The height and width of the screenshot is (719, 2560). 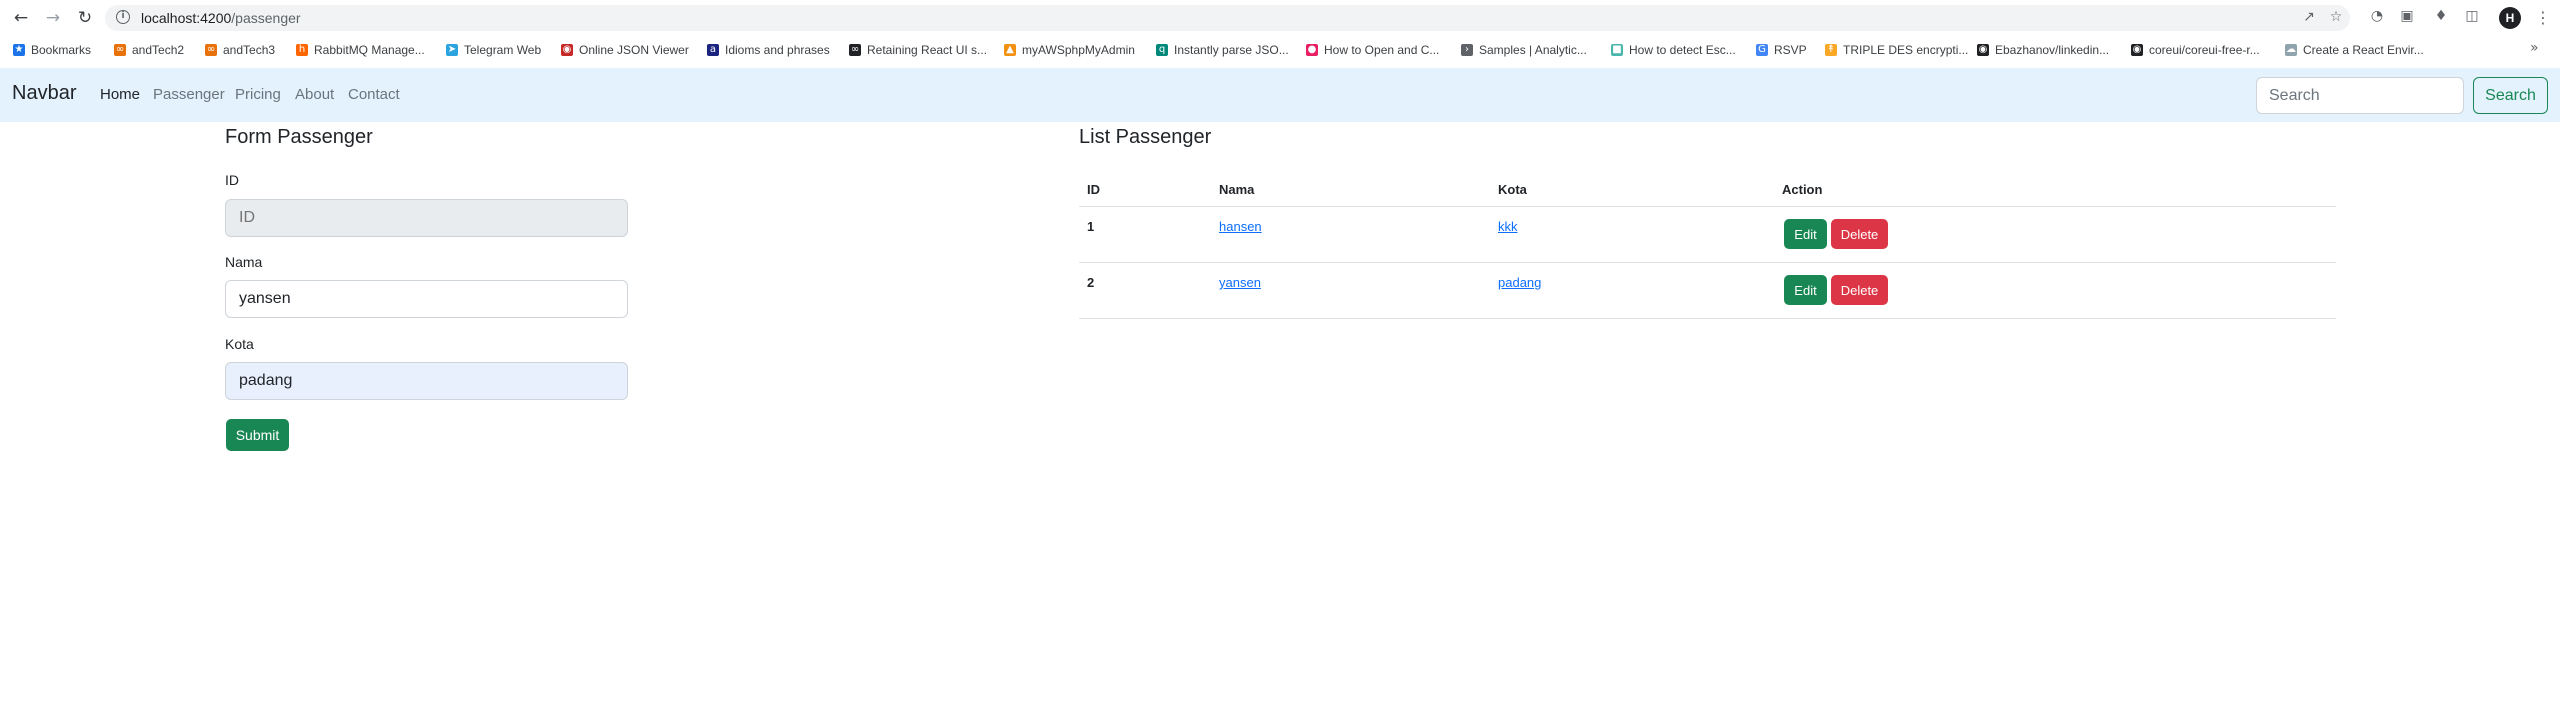 What do you see at coordinates (2510, 18) in the screenshot?
I see `profile-avatar: H` at bounding box center [2510, 18].